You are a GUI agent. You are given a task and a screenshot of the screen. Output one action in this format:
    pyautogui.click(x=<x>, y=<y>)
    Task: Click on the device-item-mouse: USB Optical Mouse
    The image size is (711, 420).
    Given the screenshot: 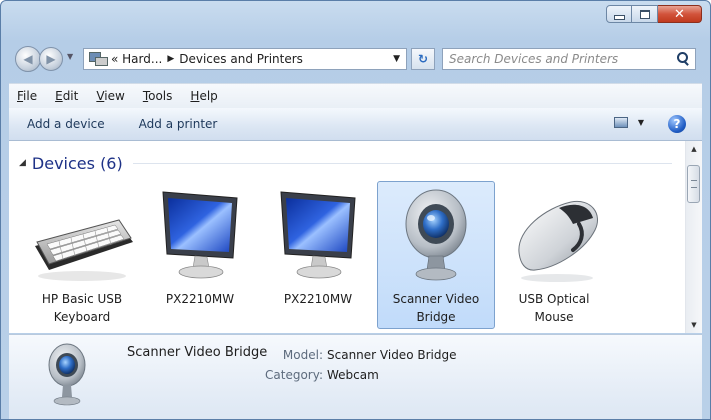 What is the action you would take?
    pyautogui.click(x=554, y=255)
    